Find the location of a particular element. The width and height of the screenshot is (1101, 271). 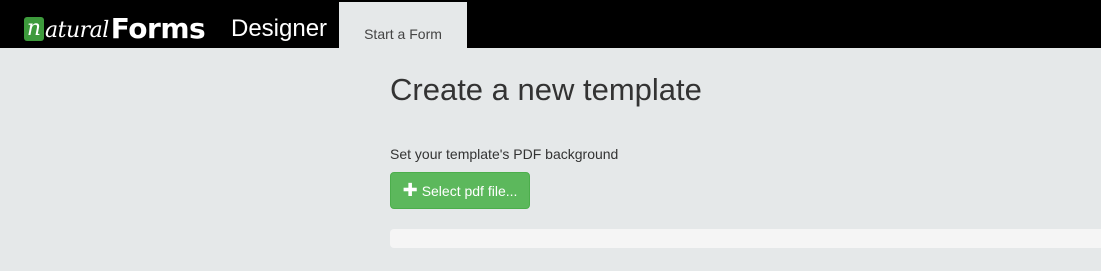

page-title: Create a new template is located at coordinates (546, 89).